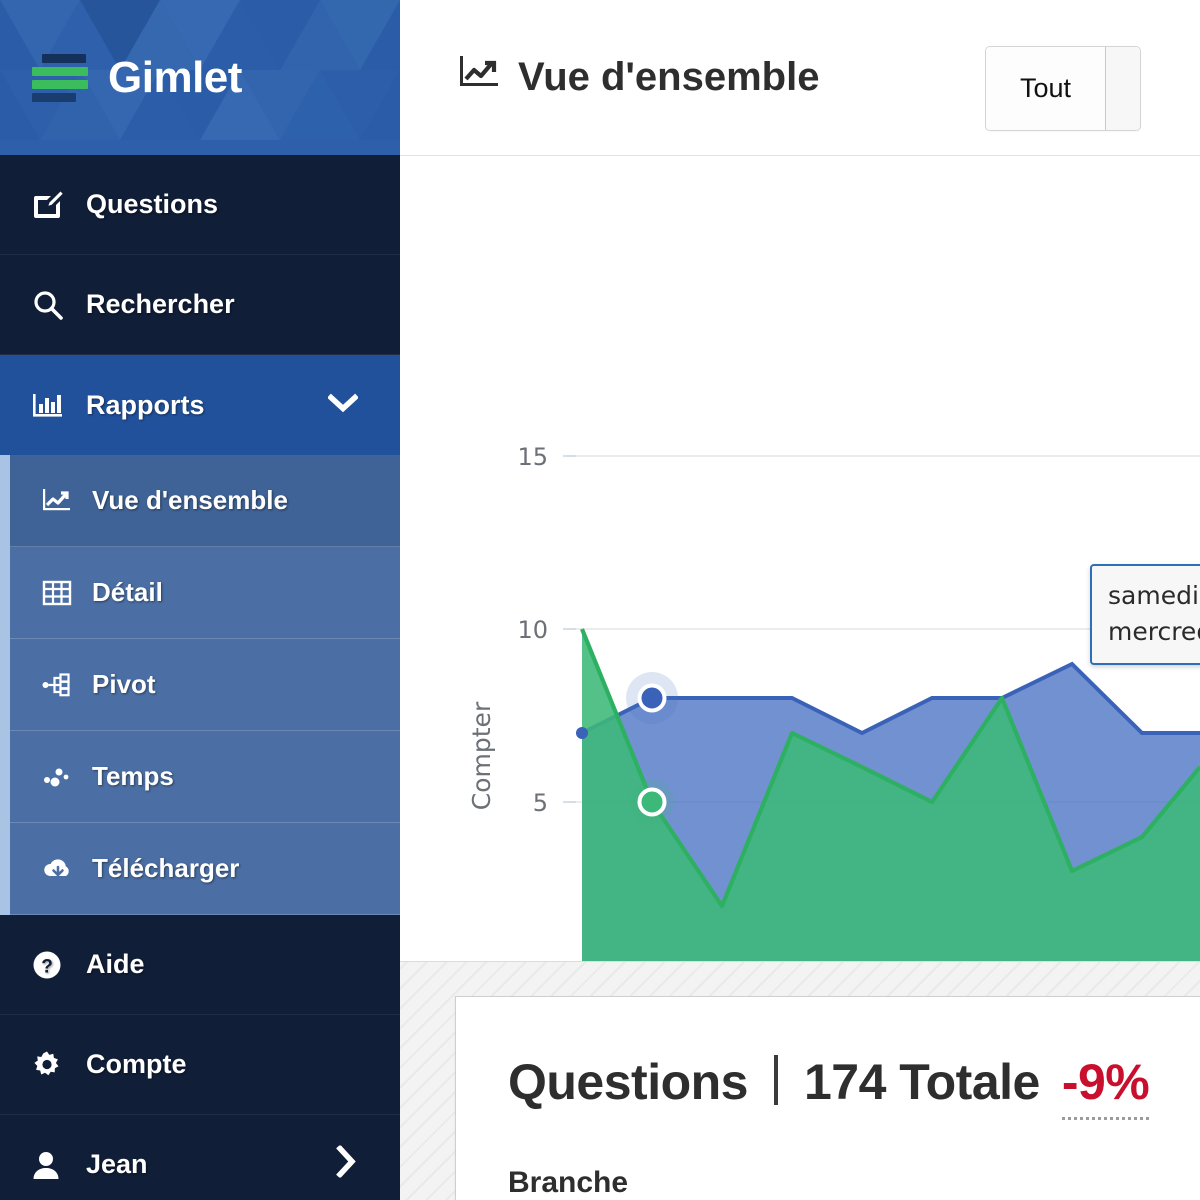 This screenshot has height=1200, width=1200. I want to click on sidebar-section-rapports: Rapports, so click(200, 405).